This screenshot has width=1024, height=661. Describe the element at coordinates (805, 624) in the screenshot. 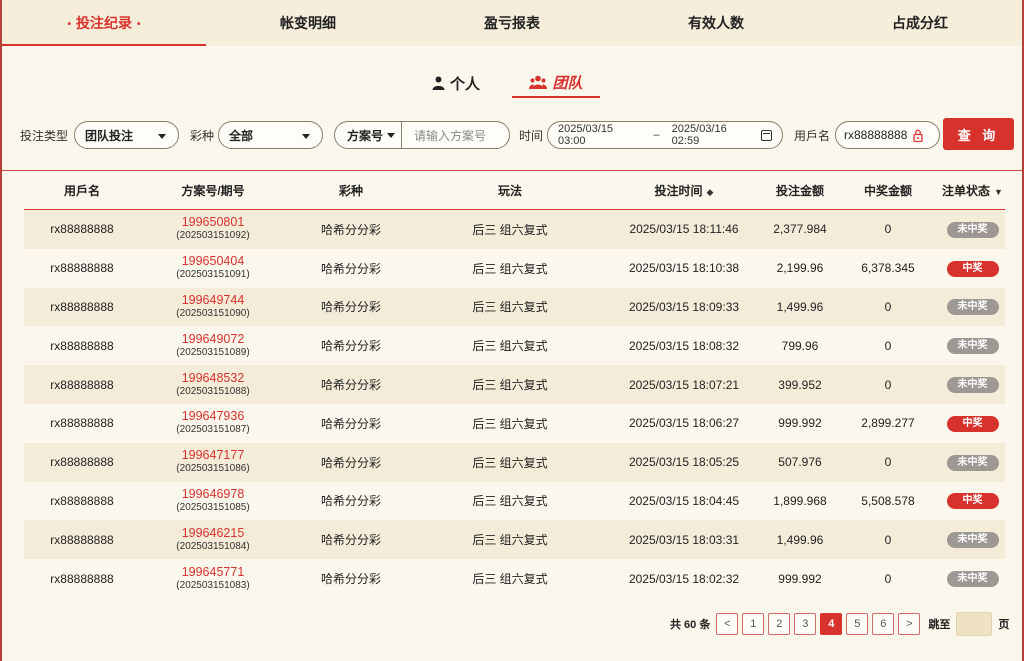

I see `page-button-3: 3` at that location.